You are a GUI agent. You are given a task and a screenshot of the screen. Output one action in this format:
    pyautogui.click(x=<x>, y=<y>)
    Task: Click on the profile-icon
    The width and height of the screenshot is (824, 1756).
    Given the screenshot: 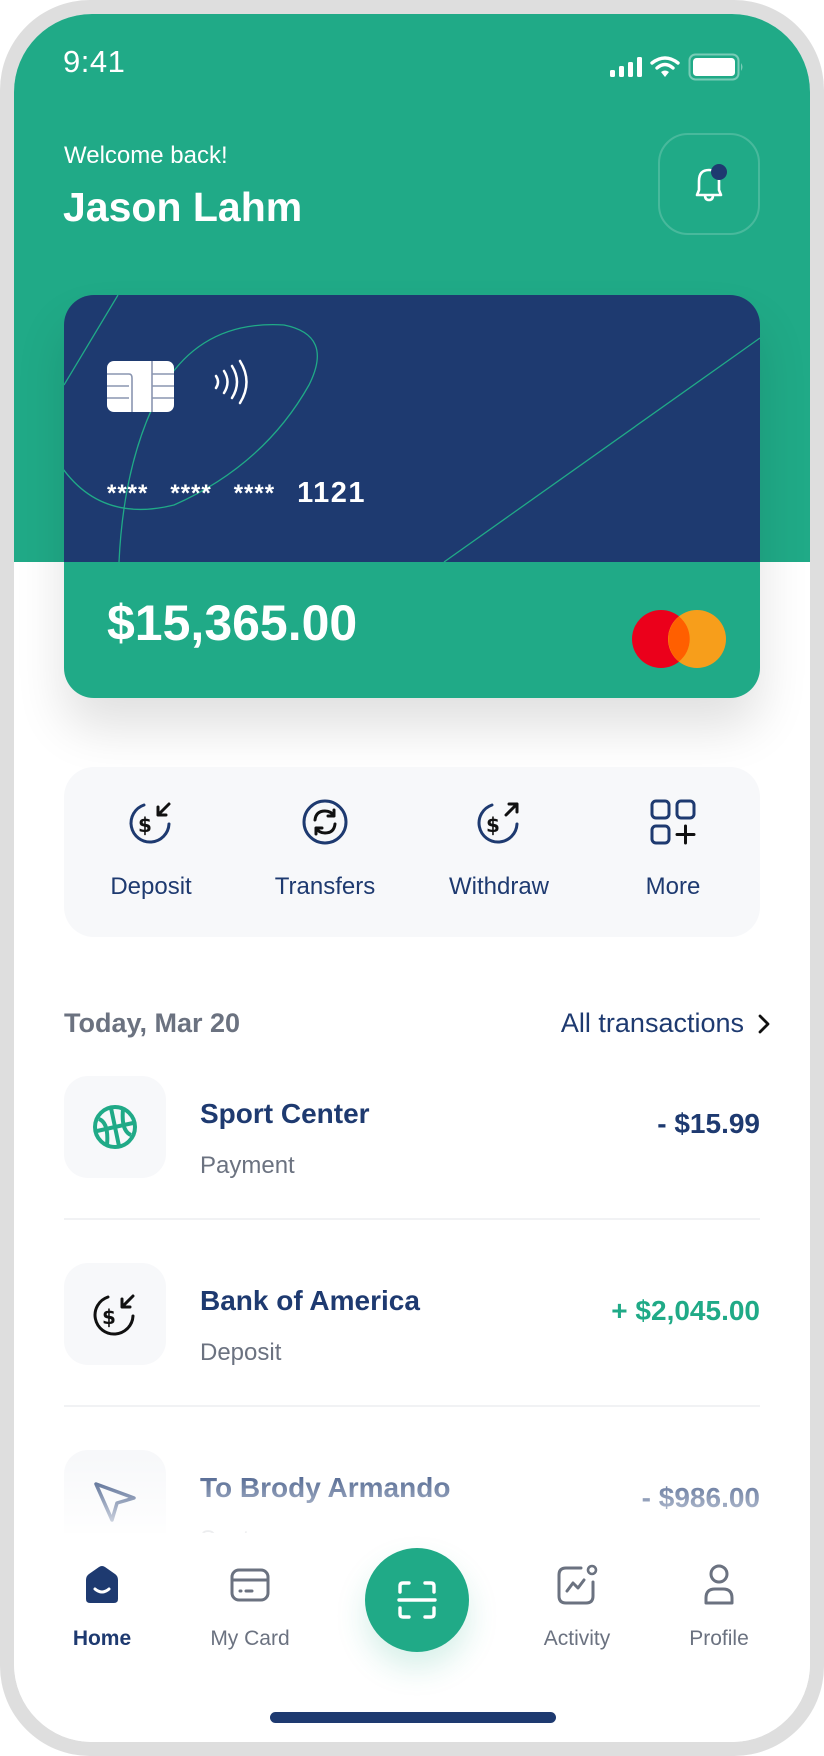 What is the action you would take?
    pyautogui.click(x=719, y=1584)
    